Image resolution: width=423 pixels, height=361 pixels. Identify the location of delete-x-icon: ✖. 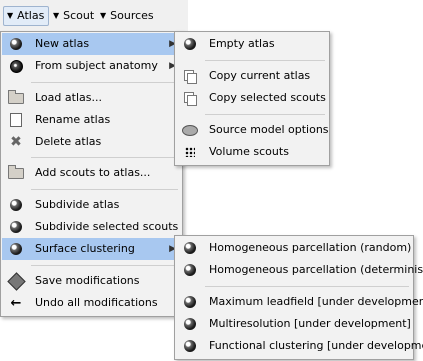
(16, 142).